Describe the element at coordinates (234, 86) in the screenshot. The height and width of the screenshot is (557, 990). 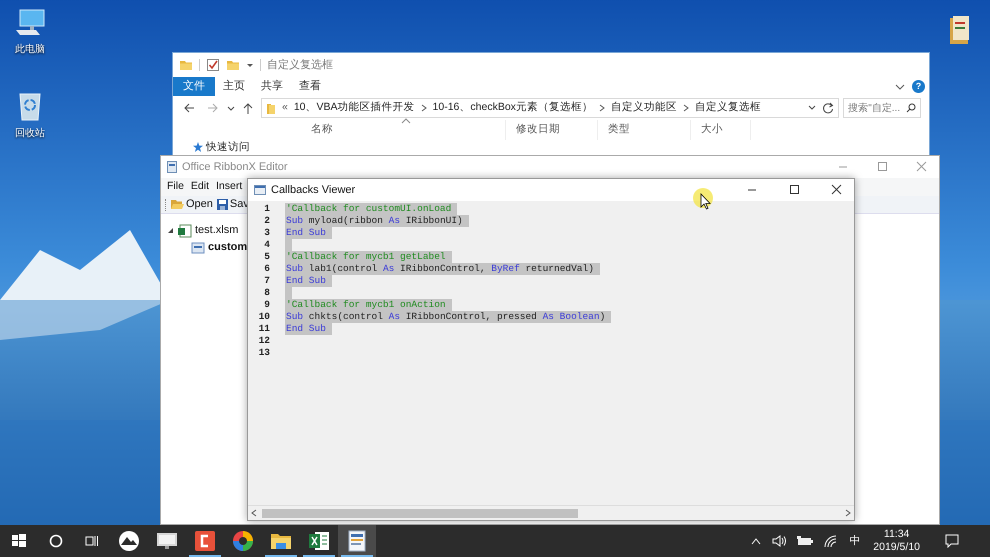
I see `ribbon-tab: 主页` at that location.